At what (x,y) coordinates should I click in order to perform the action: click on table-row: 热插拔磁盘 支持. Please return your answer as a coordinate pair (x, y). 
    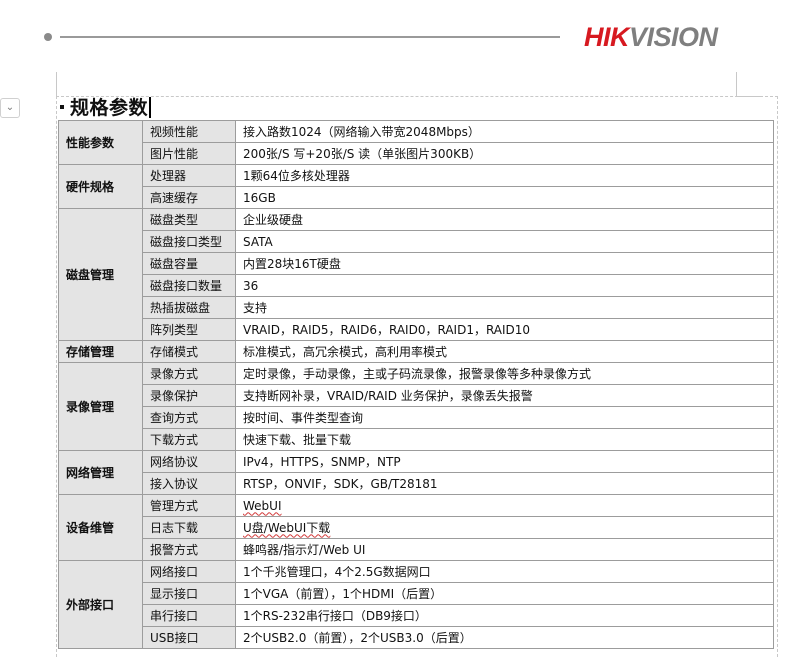
    Looking at the image, I should click on (416, 307).